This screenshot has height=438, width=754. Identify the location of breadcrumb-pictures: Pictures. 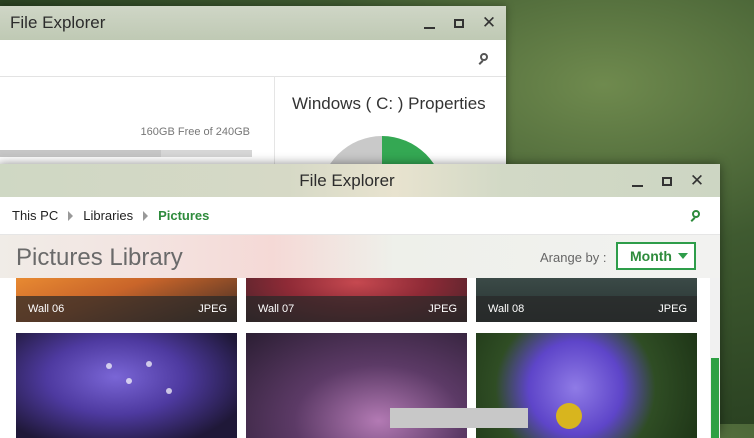
(183, 215).